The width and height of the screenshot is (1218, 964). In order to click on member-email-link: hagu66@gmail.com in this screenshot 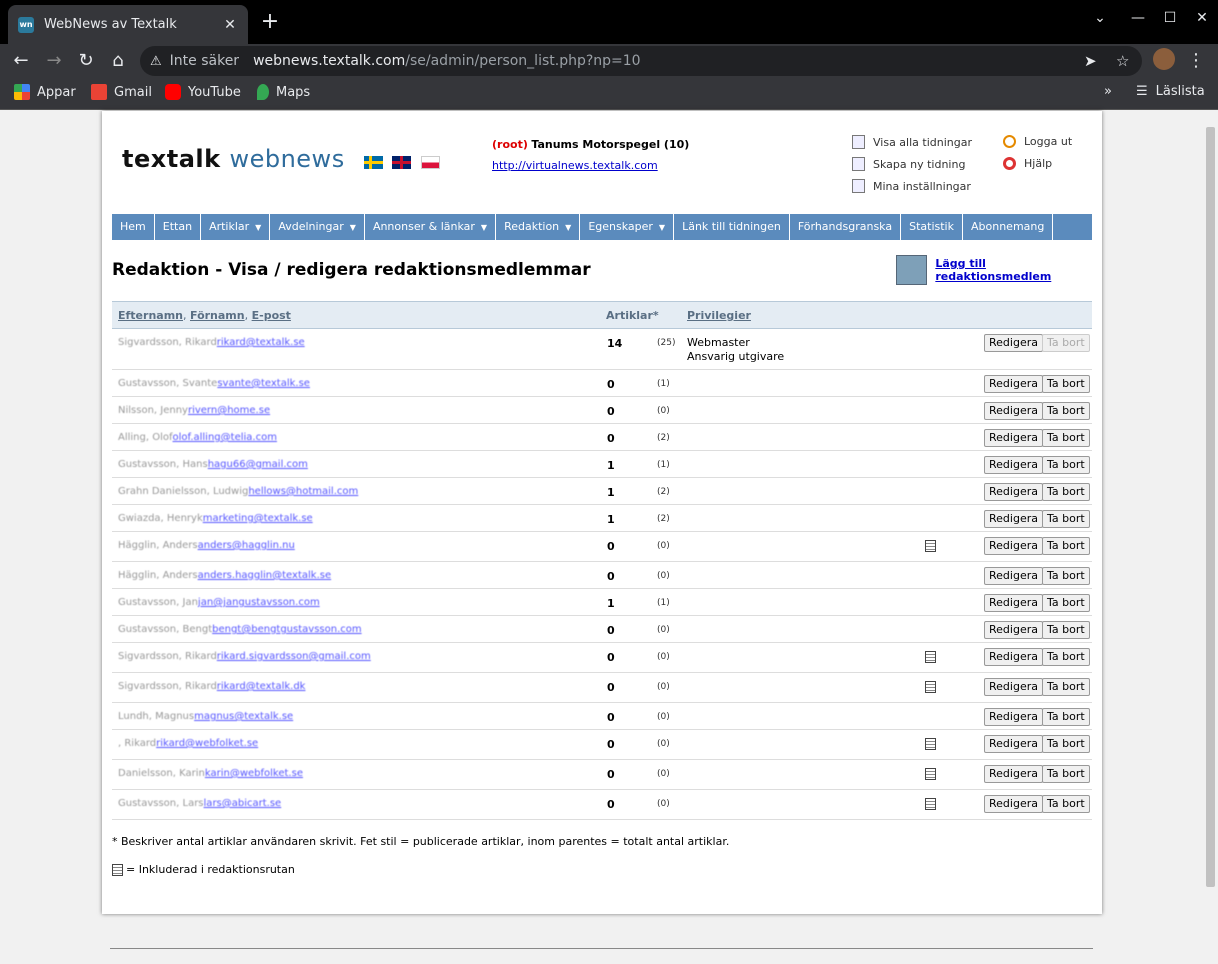, I will do `click(258, 464)`.